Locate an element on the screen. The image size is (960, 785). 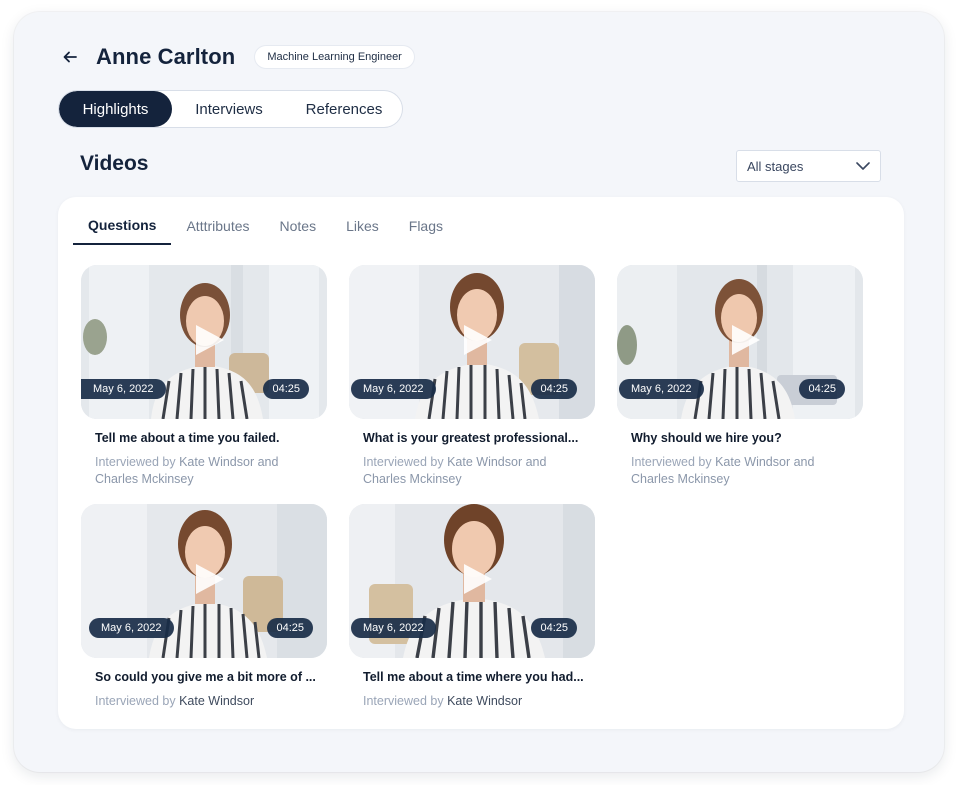
back-button is located at coordinates (70, 57).